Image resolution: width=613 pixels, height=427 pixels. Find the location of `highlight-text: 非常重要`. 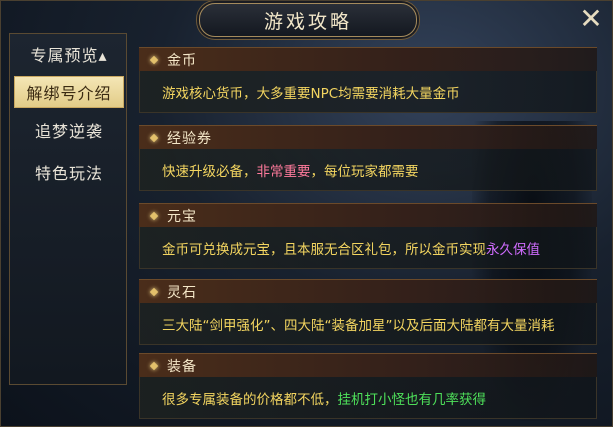

highlight-text: 非常重要 is located at coordinates (283, 171).